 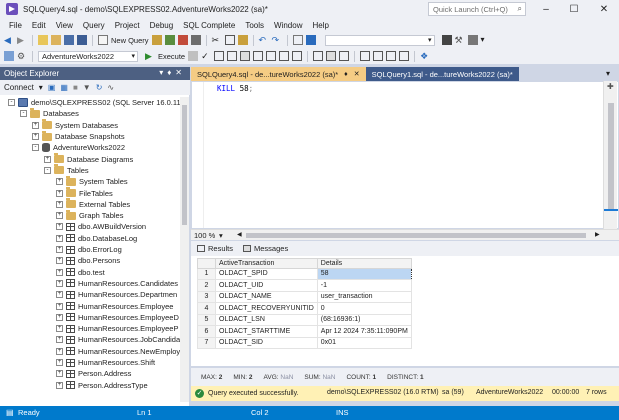 I want to click on pane-close-icon: ✕, so click(x=180, y=72).